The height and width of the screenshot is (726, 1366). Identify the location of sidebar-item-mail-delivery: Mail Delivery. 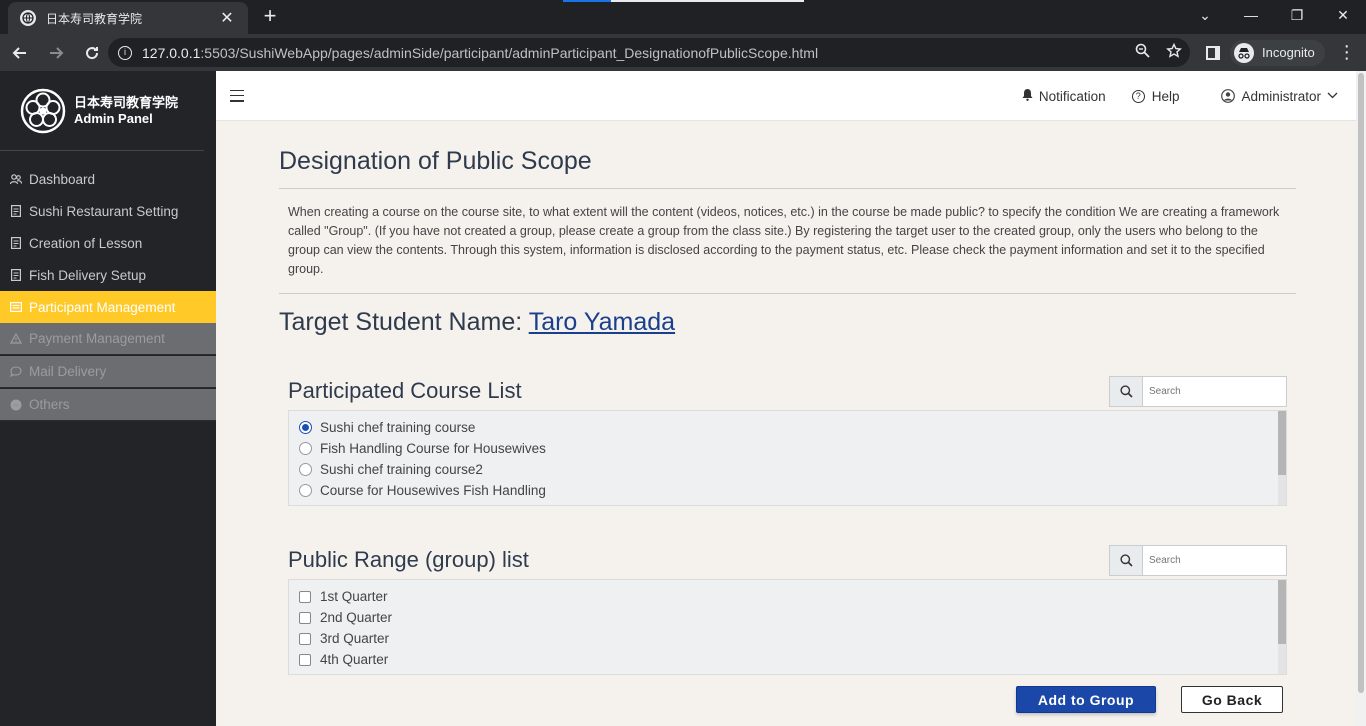
(108, 372).